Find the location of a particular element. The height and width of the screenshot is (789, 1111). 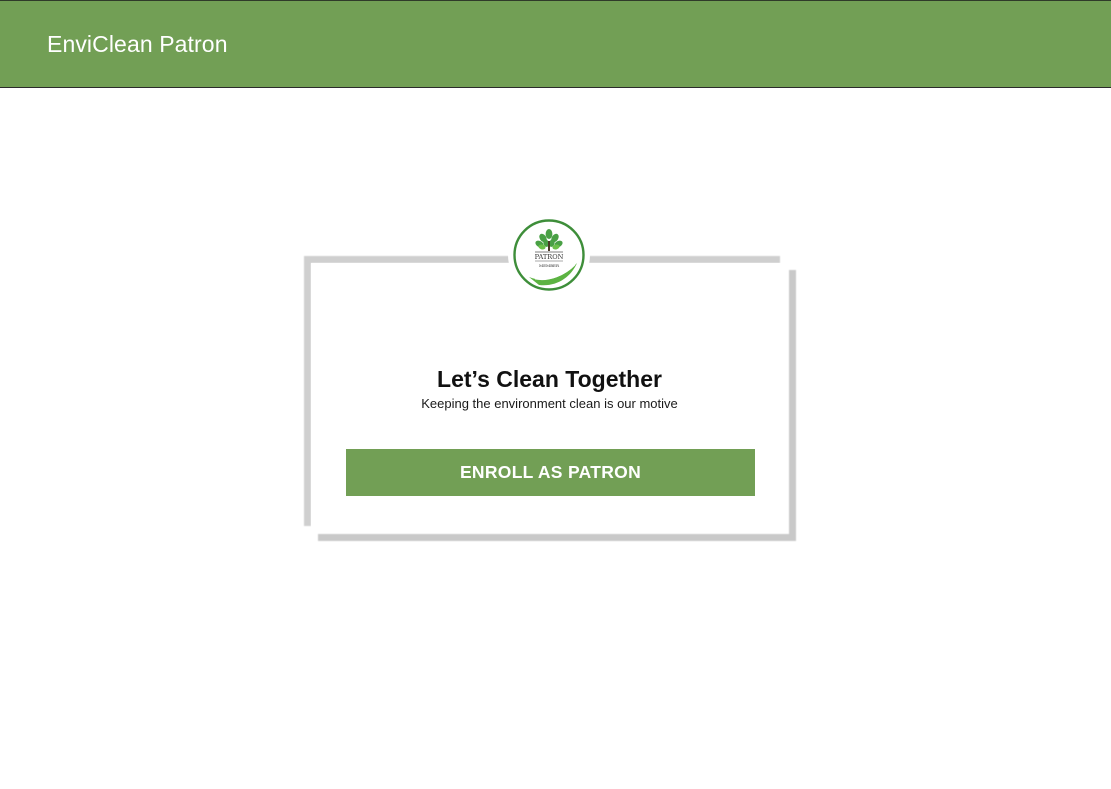

enroll-as-patron-button: ENROLL AS PATRON is located at coordinates (550, 472).